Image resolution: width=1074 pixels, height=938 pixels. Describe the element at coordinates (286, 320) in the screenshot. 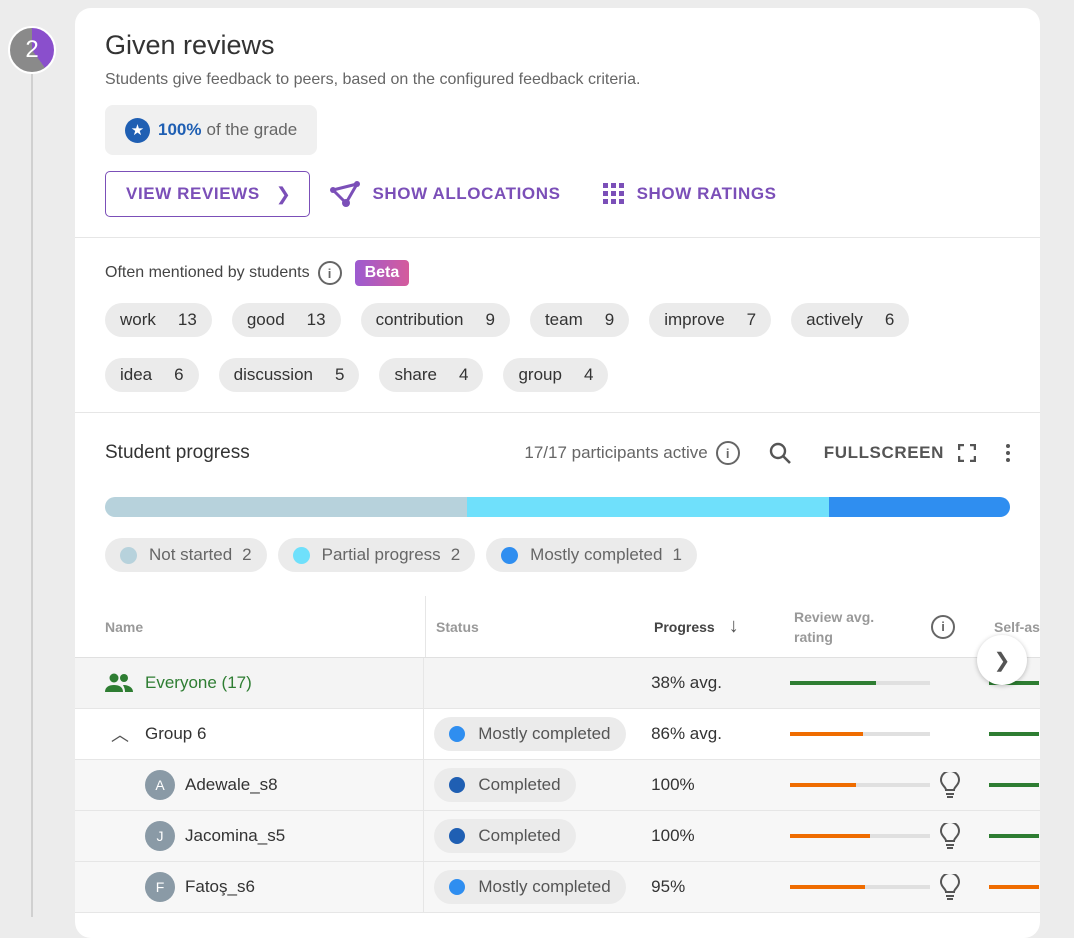

I see `keyword-tag: good 13` at that location.